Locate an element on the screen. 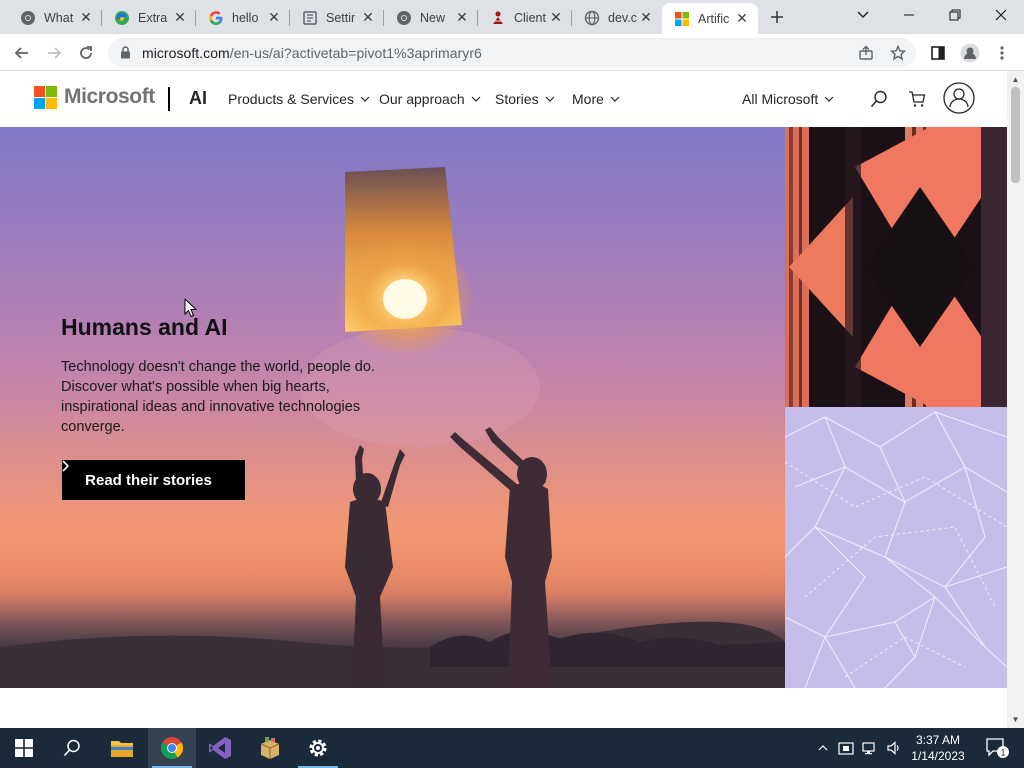 This screenshot has width=1024, height=768. url-path: /en-us/ai?activetab=pivot1%3aprimaryr6 is located at coordinates (355, 52).